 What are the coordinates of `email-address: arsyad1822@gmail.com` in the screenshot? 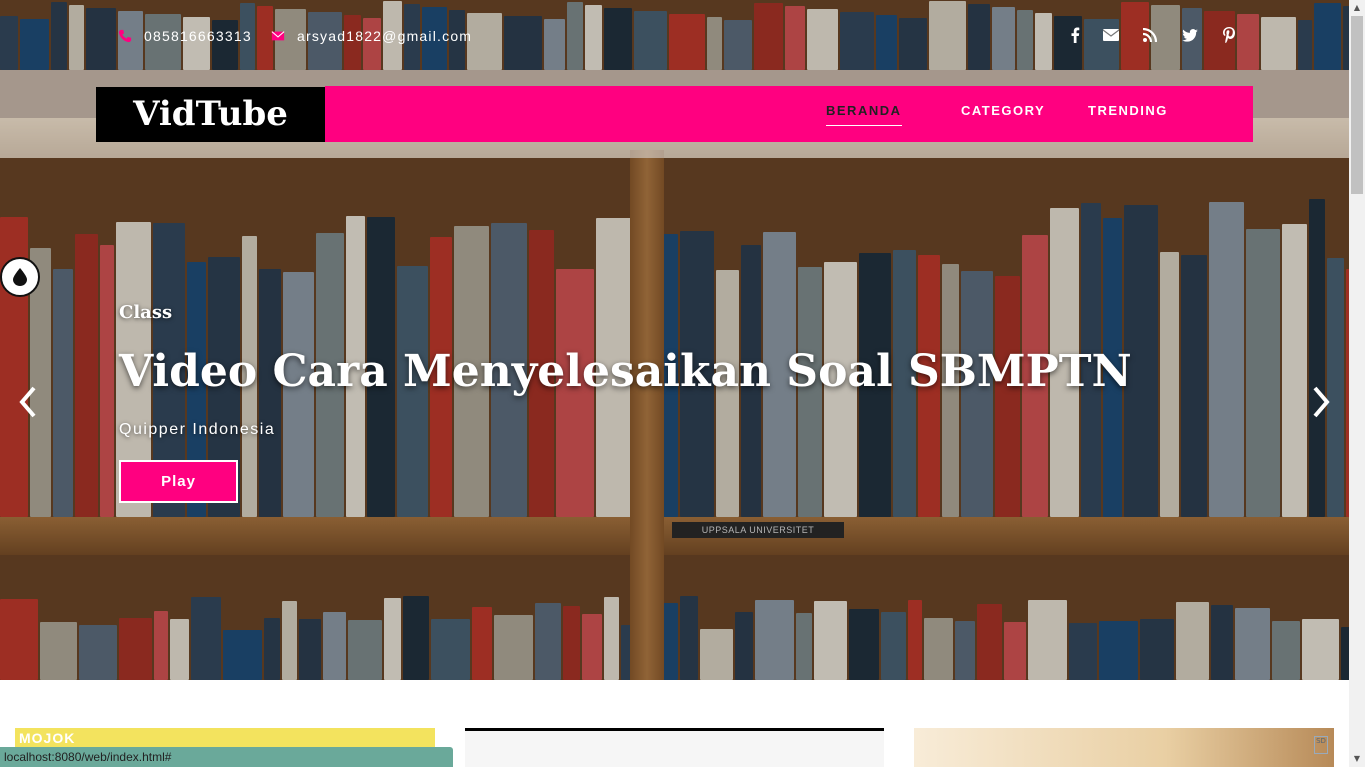 It's located at (385, 36).